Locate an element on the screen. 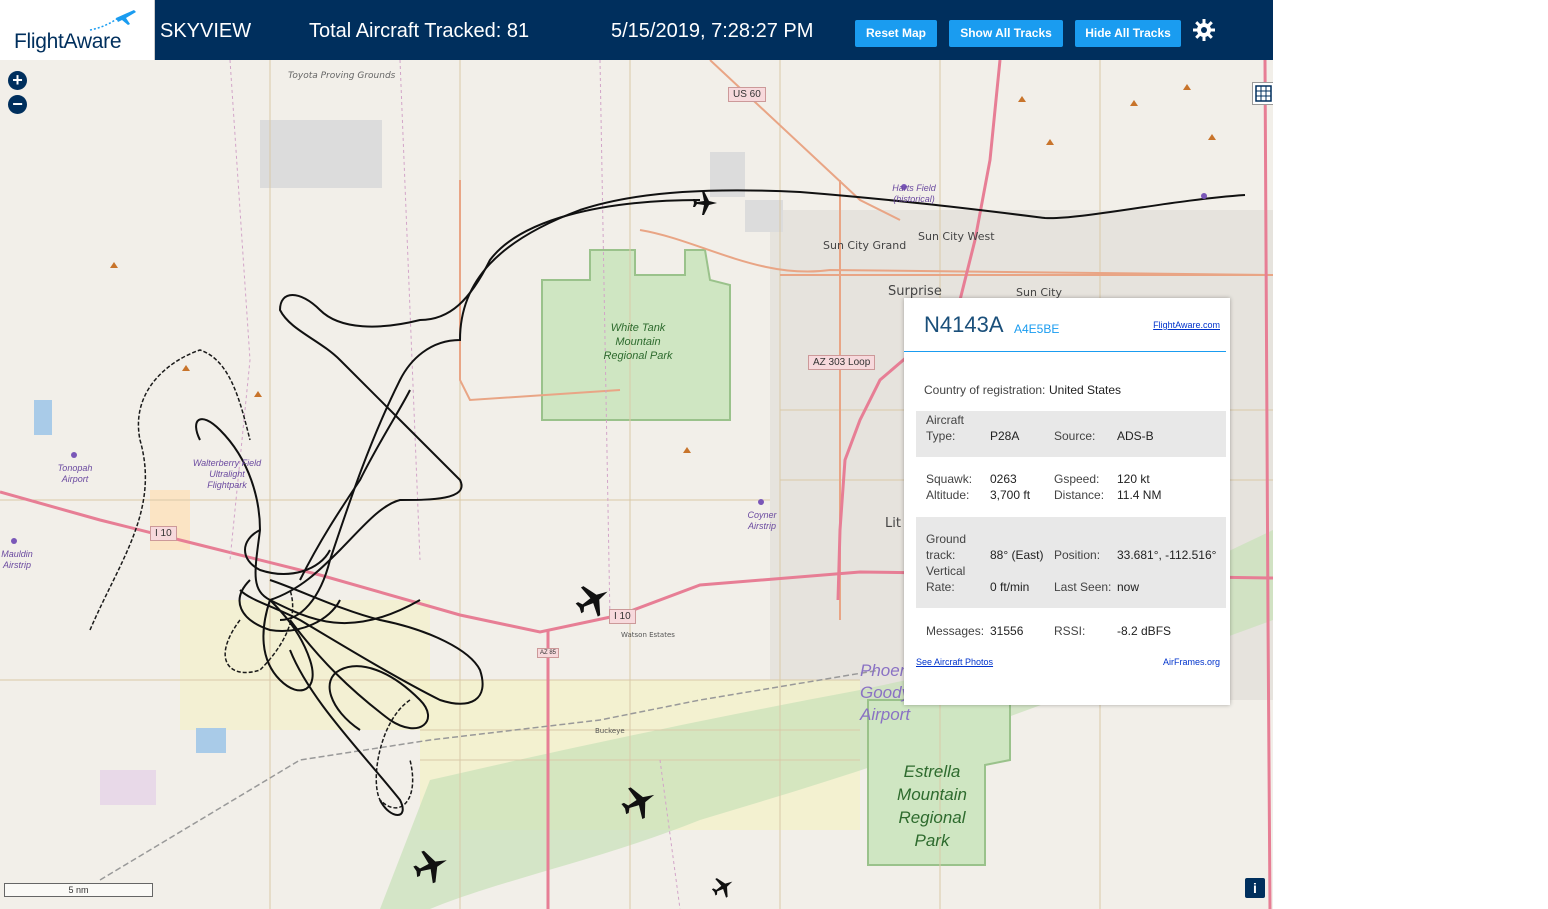  last-seen-value: now is located at coordinates (1128, 587).